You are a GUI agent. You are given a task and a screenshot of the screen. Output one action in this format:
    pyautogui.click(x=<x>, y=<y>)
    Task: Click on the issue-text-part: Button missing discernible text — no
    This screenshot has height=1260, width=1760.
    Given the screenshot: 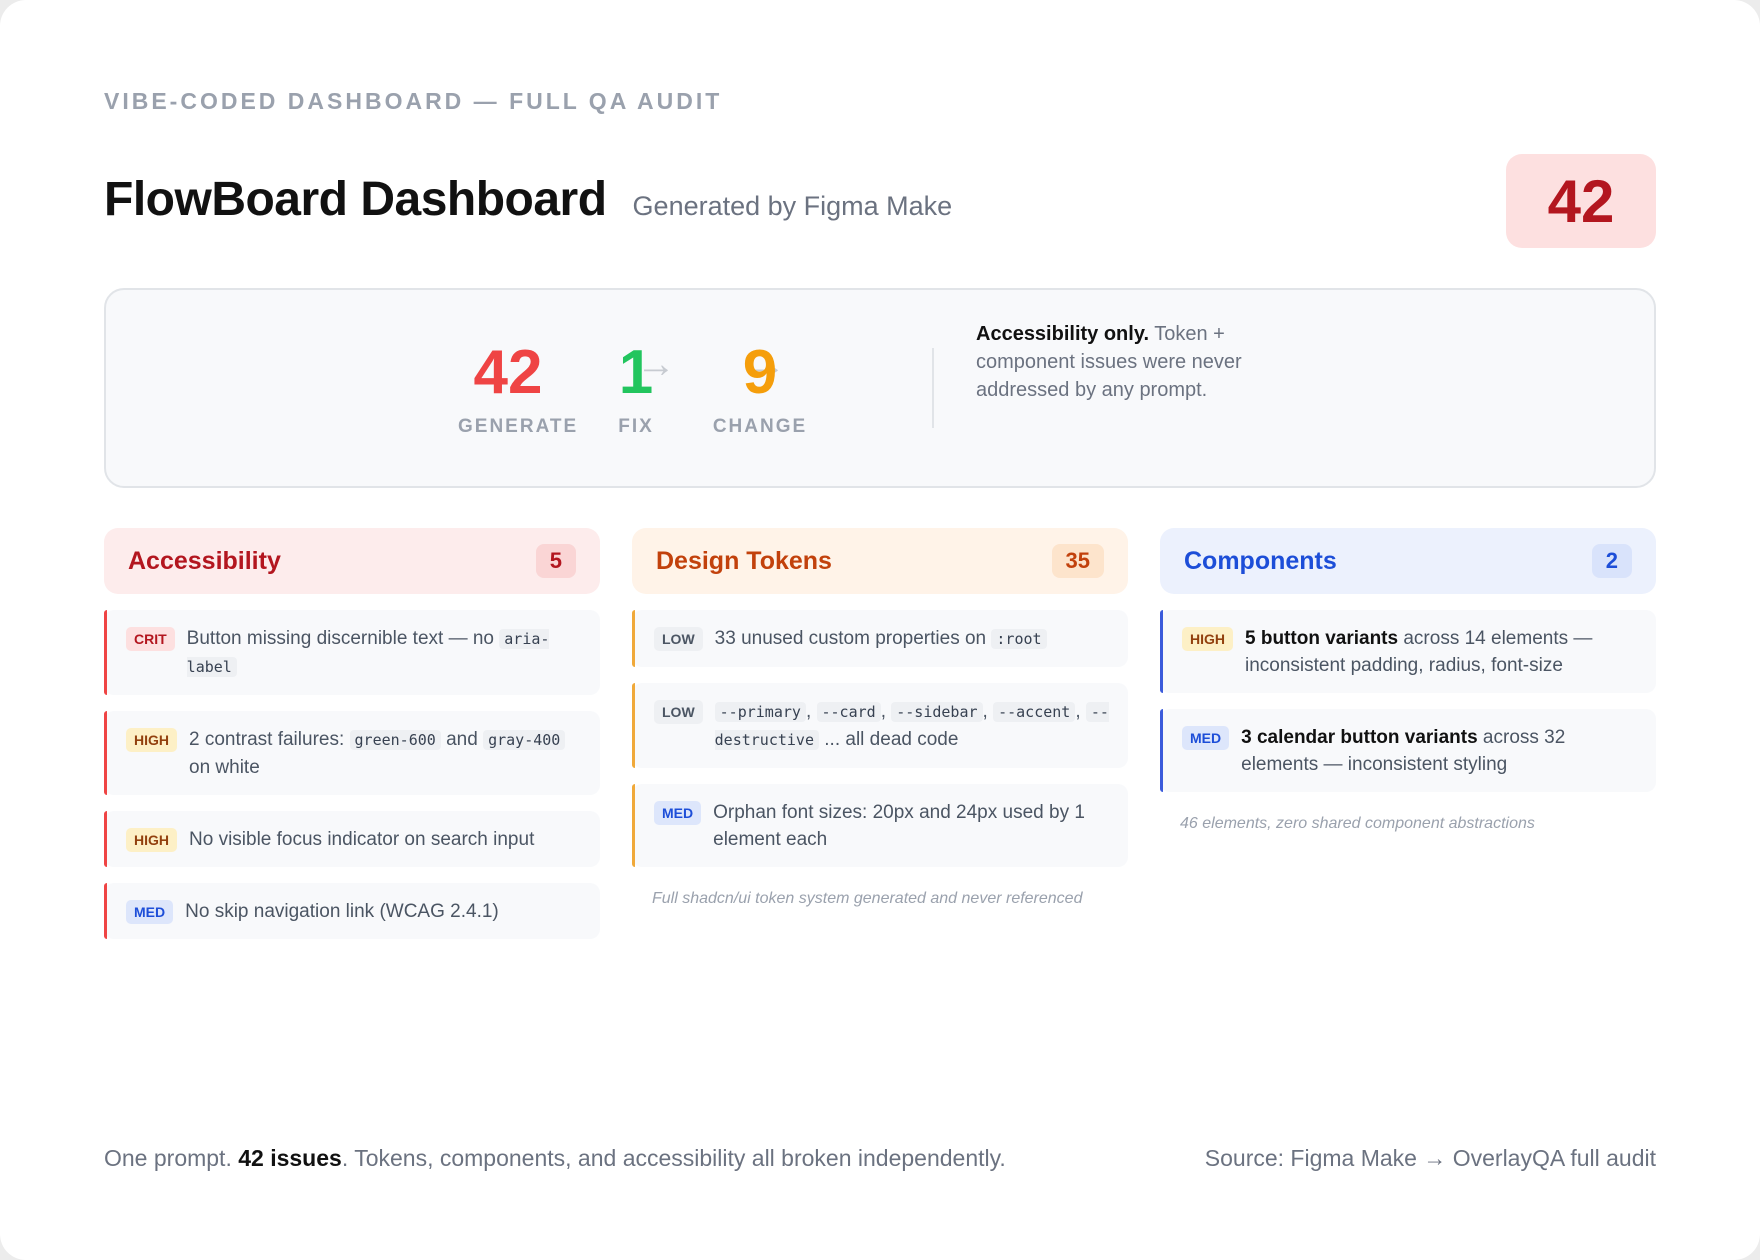 What is the action you would take?
    pyautogui.click(x=343, y=638)
    